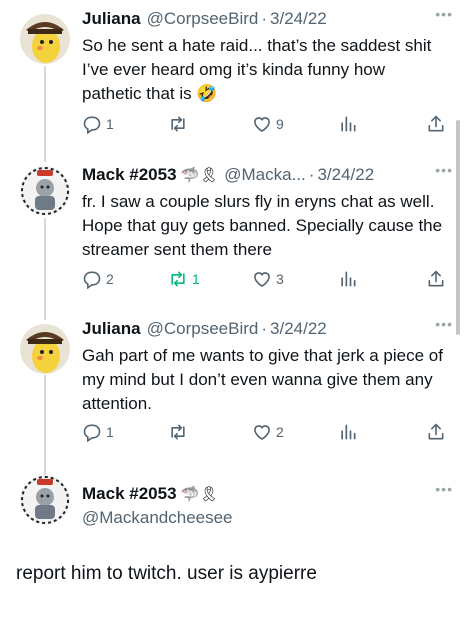  I want to click on retweet-button: 1, so click(184, 279).